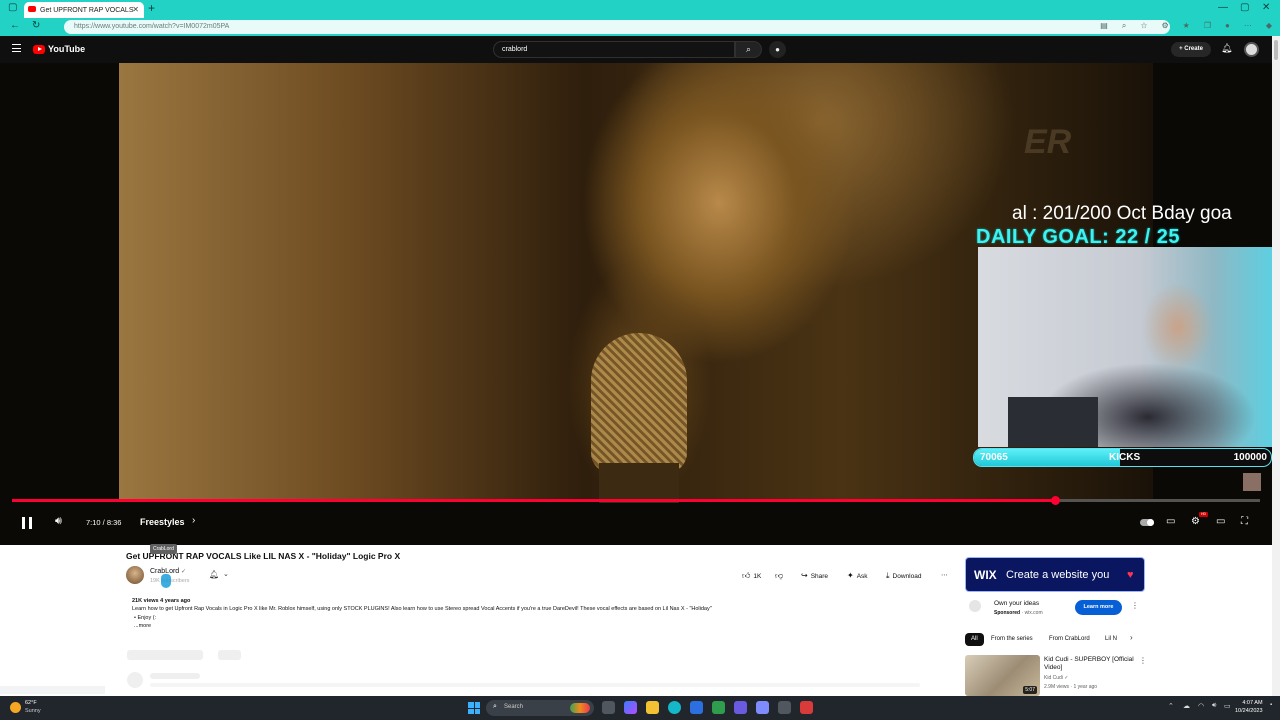  I want to click on youtube-logo: YouTube, so click(59, 49).